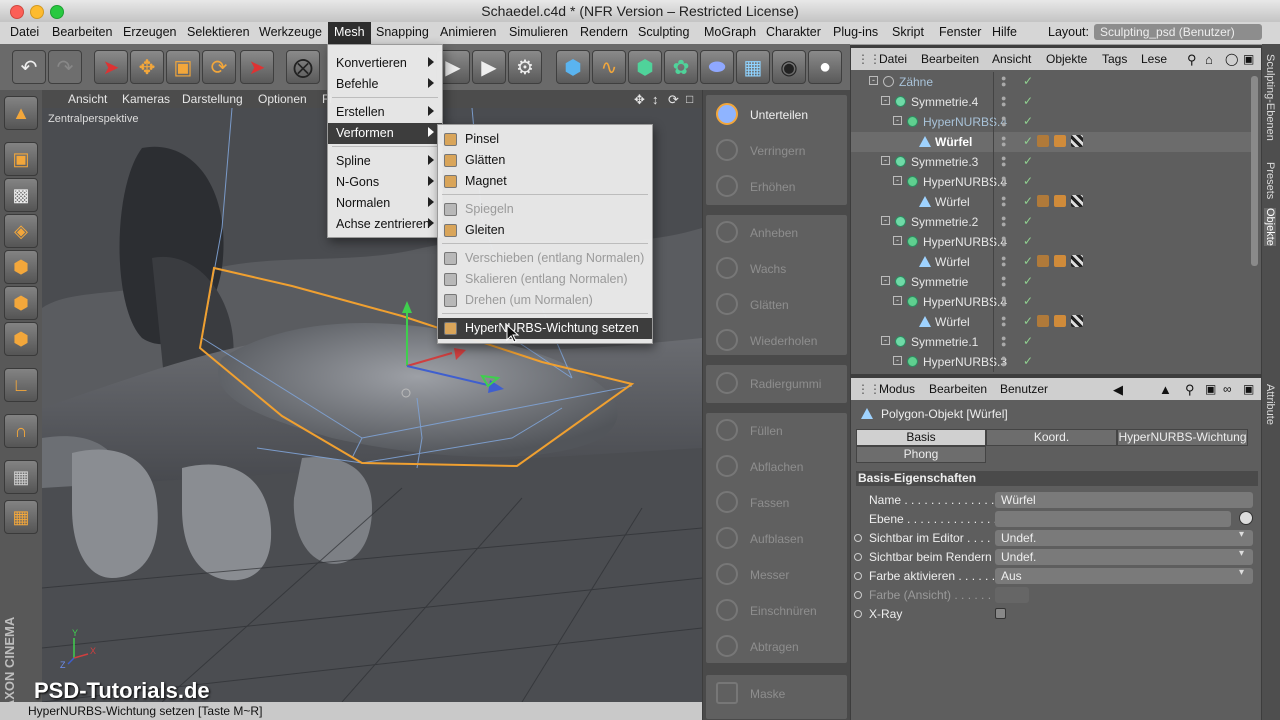 The image size is (1280, 720). Describe the element at coordinates (681, 67) in the screenshot. I see `array-icon: ✿` at that location.